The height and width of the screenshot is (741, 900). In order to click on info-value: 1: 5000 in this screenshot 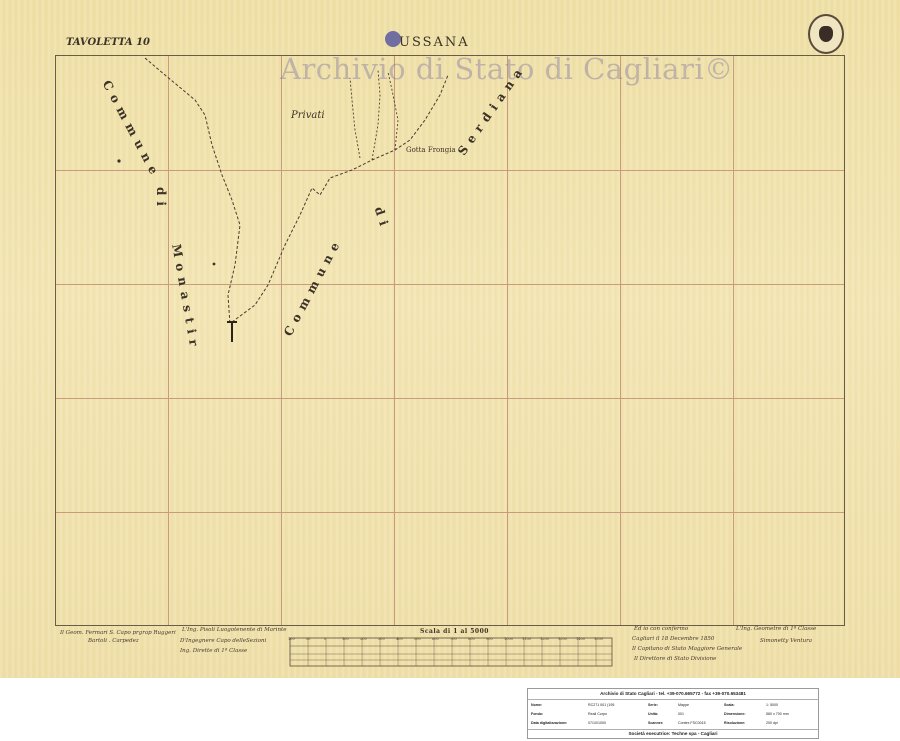, I will do `click(772, 705)`.